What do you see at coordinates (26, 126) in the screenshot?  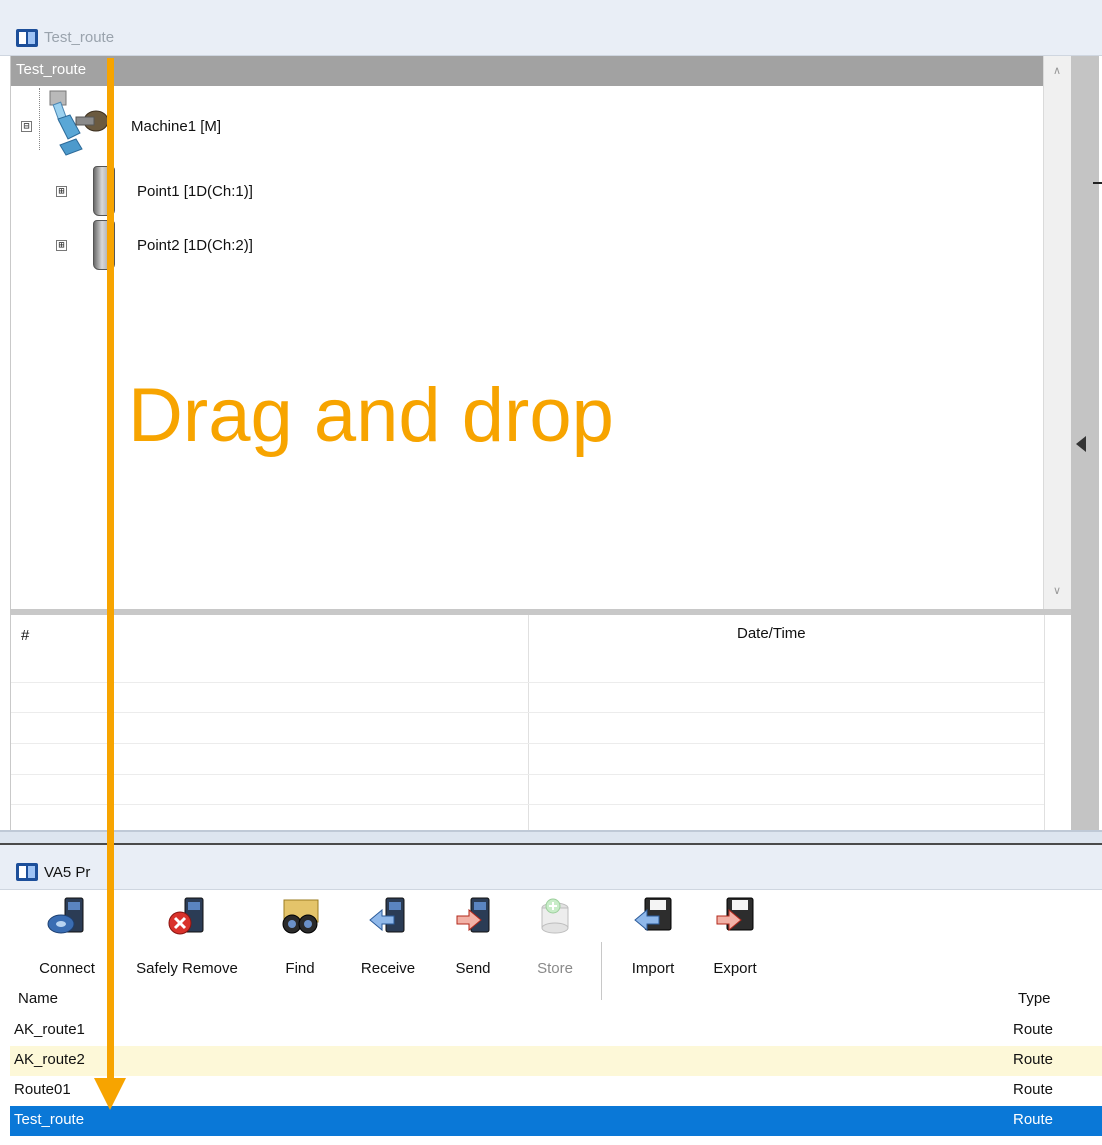 I see `collapse-icon: ⊟` at bounding box center [26, 126].